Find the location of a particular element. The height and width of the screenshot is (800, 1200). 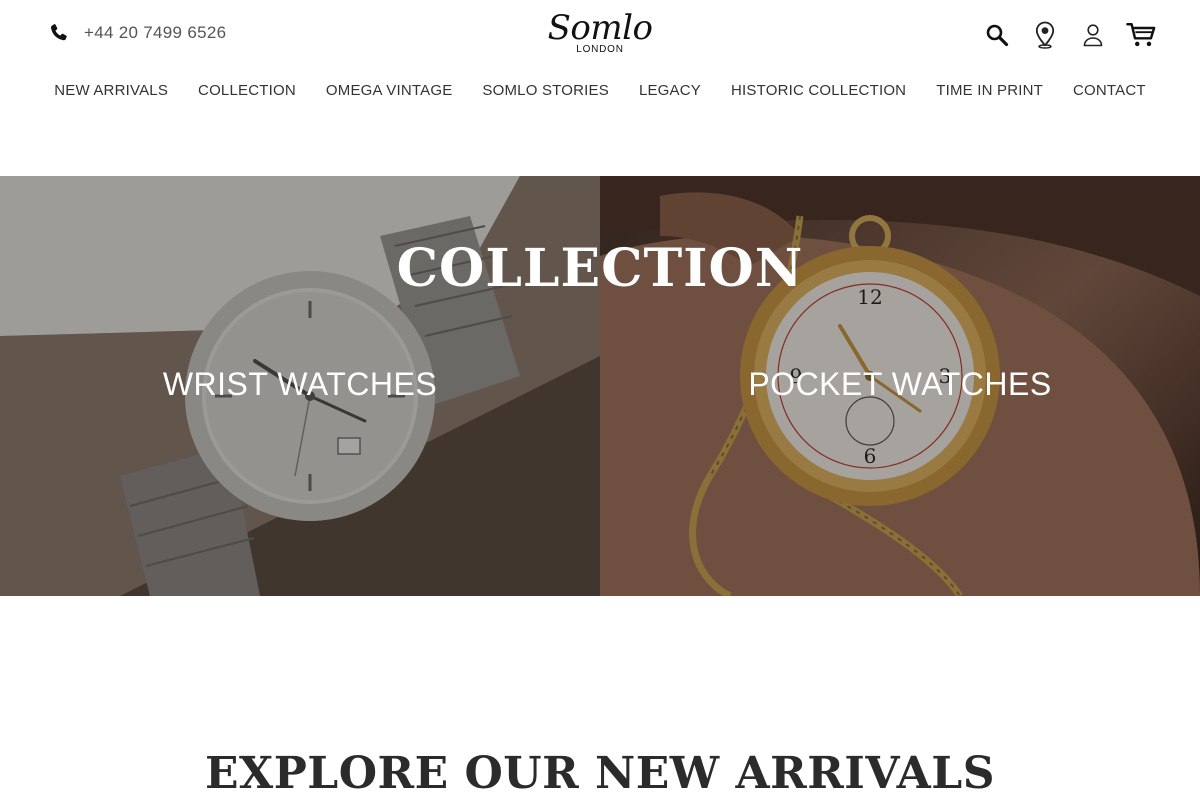

header-icons is located at coordinates (1069, 35).